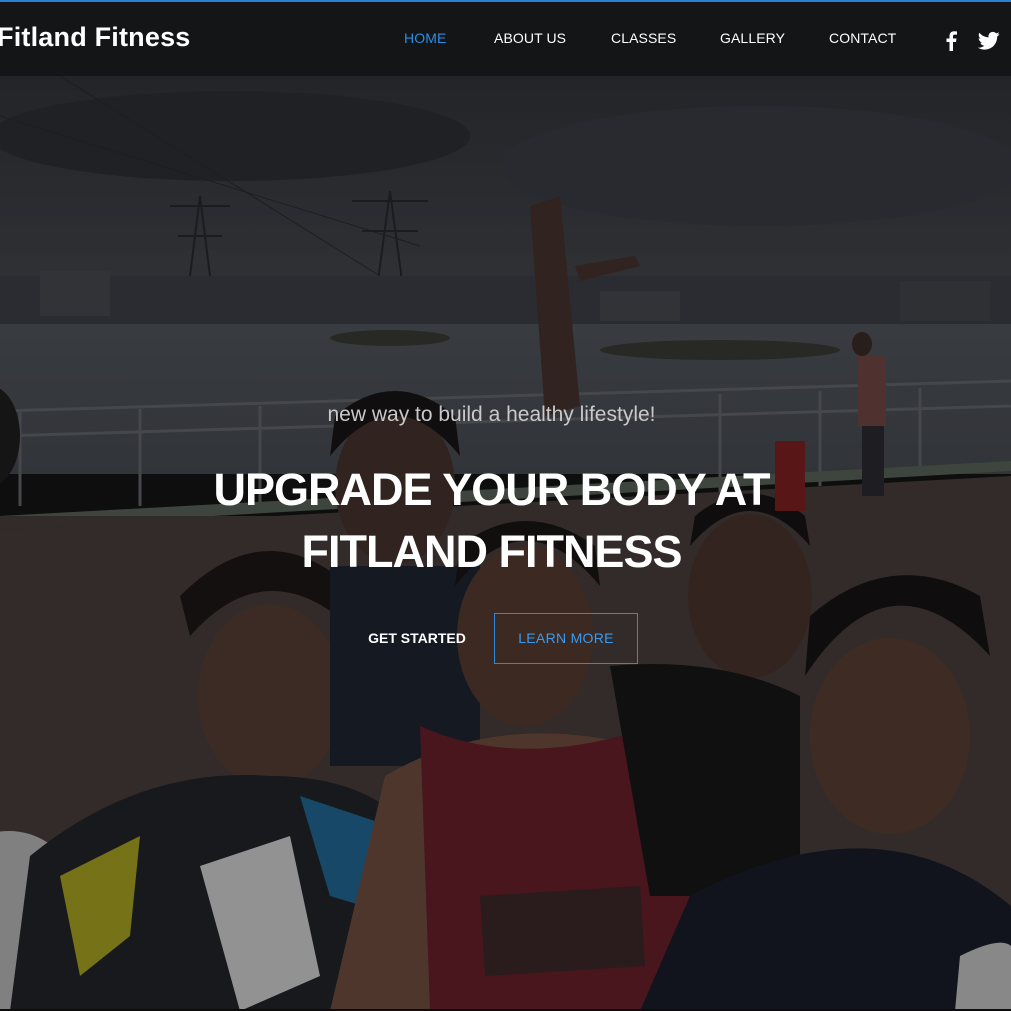 The height and width of the screenshot is (1011, 1011). Describe the element at coordinates (492, 551) in the screenshot. I see `hero-title-line-2: FITLAND FITNESS` at that location.